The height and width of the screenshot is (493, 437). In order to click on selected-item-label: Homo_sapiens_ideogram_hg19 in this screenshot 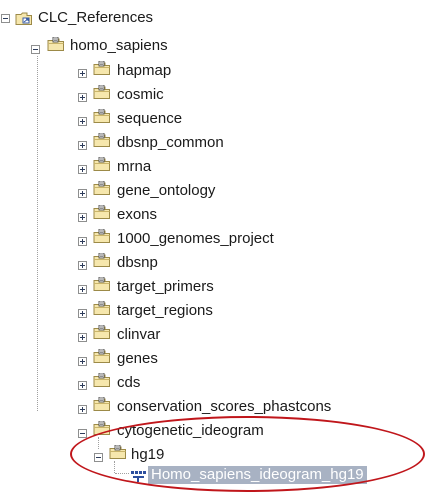, I will do `click(257, 475)`.